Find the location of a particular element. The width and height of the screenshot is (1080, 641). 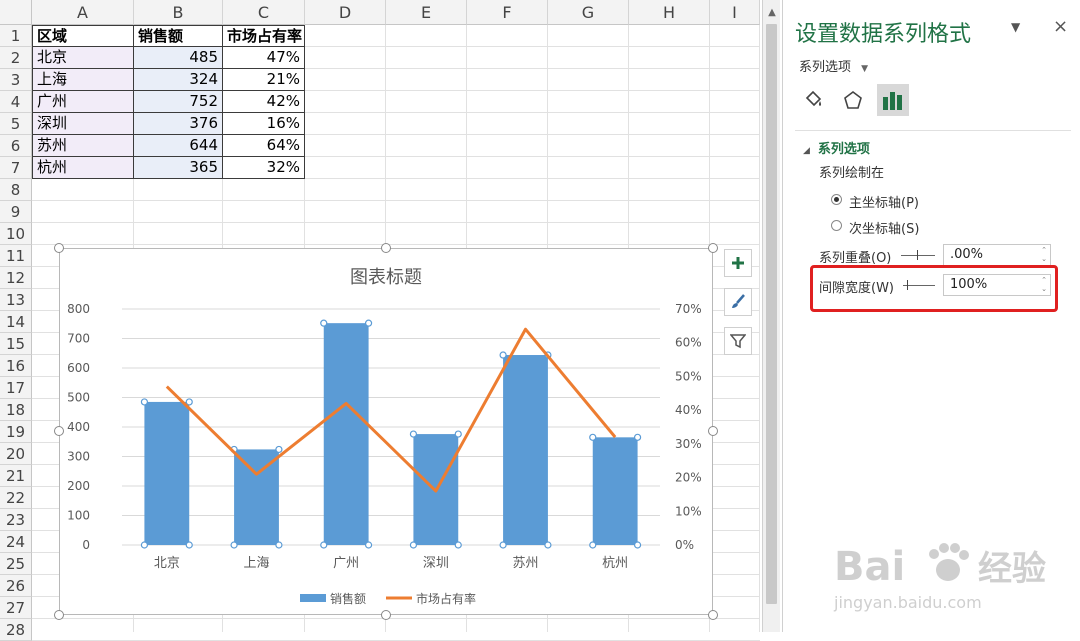

row-header: 28 is located at coordinates (16, 630).